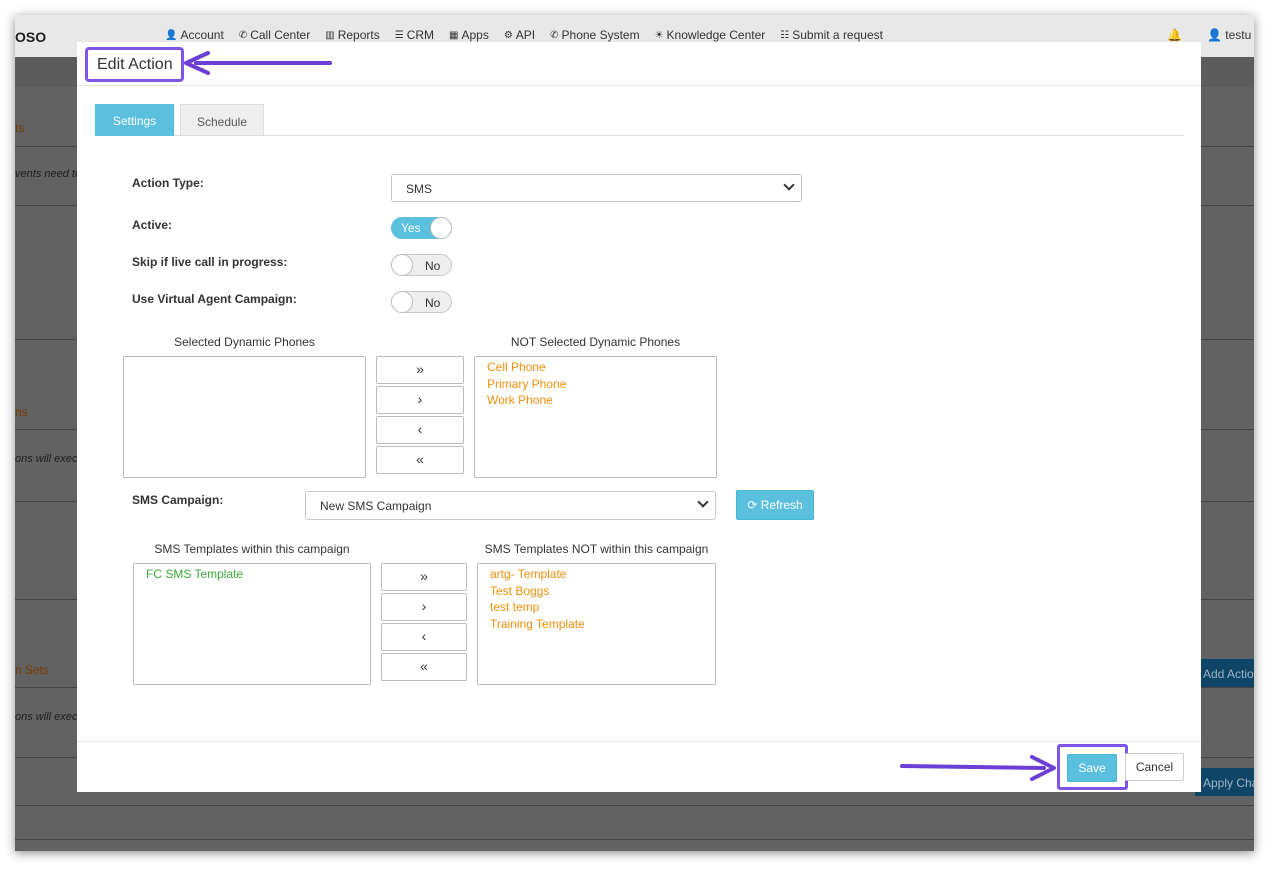  I want to click on bar-chart-icon: ▥, so click(330, 35).